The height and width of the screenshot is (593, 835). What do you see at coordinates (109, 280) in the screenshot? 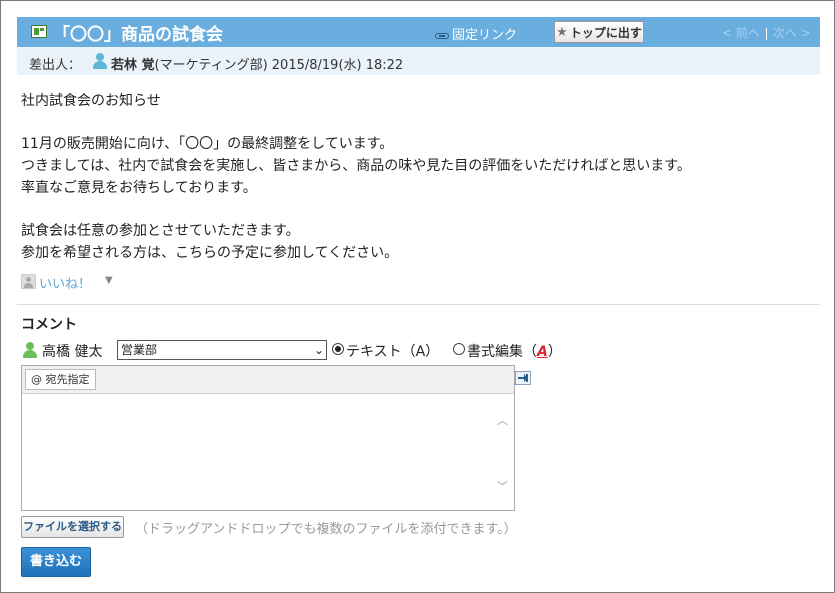
I see `like-dropdown-icon: ▼` at bounding box center [109, 280].